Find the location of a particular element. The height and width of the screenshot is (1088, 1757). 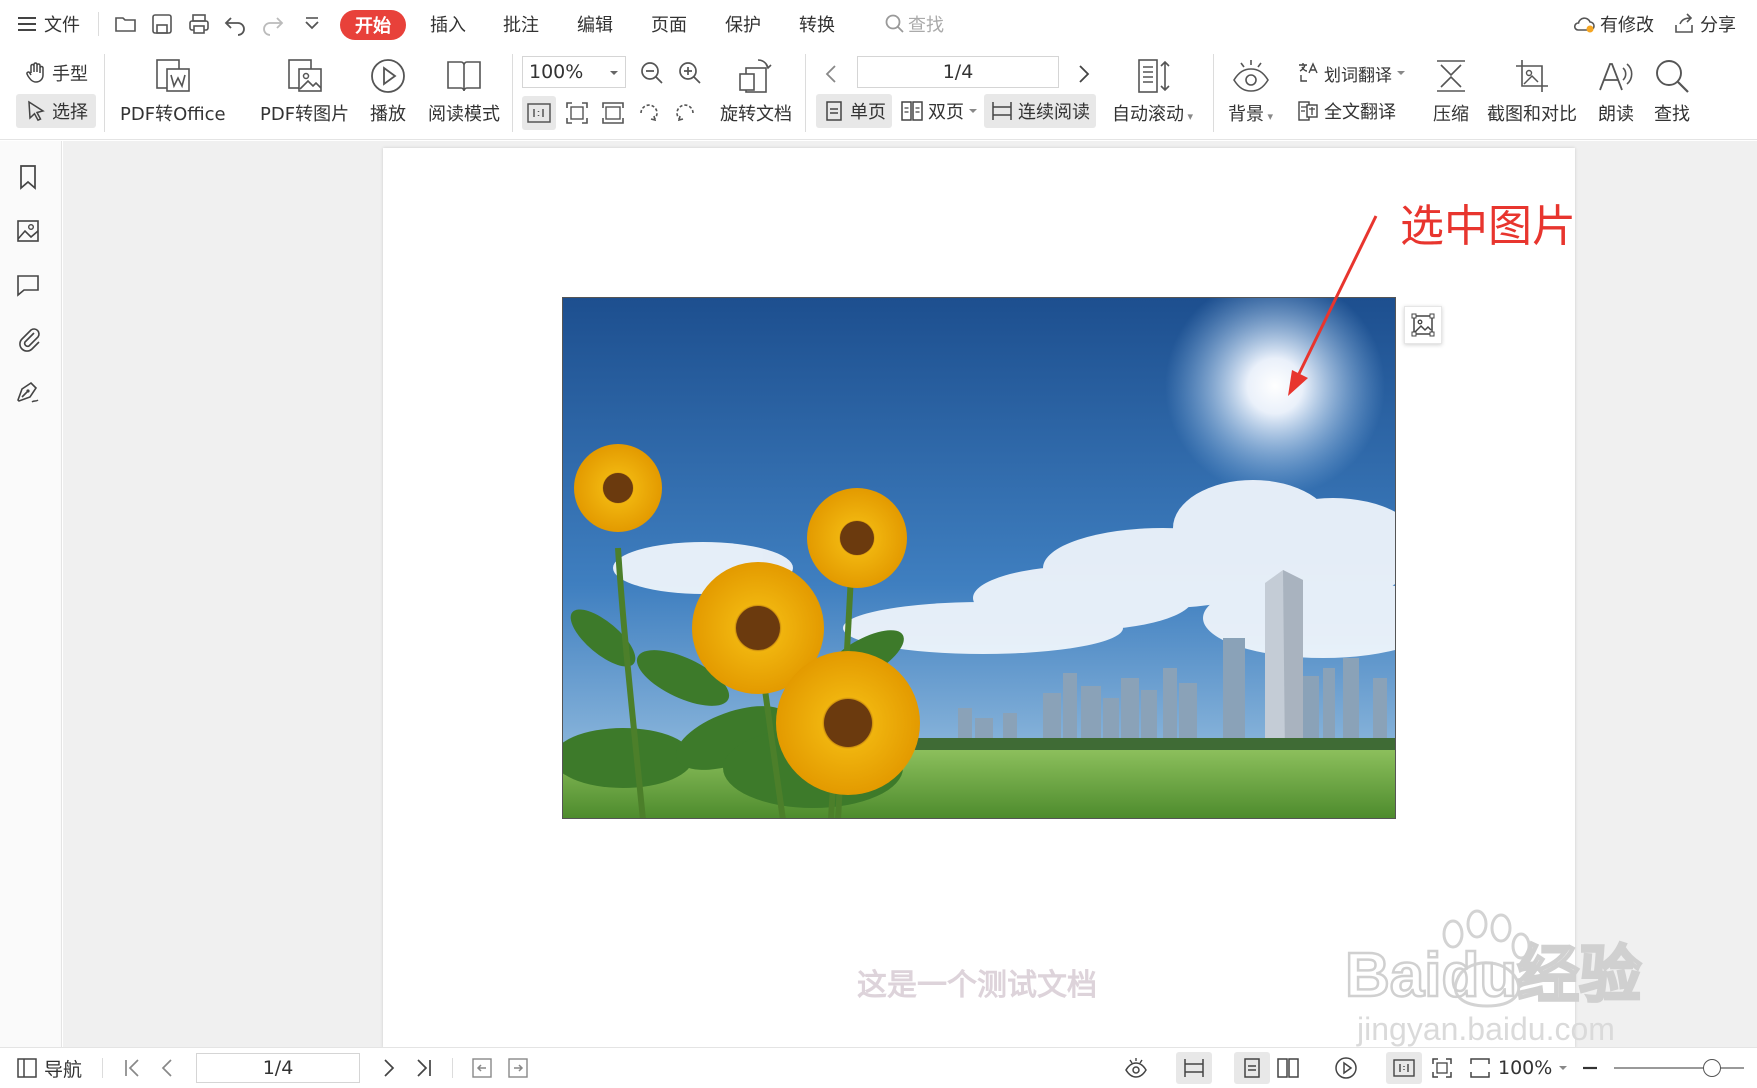

status-actual-size-button is located at coordinates (1404, 1068).